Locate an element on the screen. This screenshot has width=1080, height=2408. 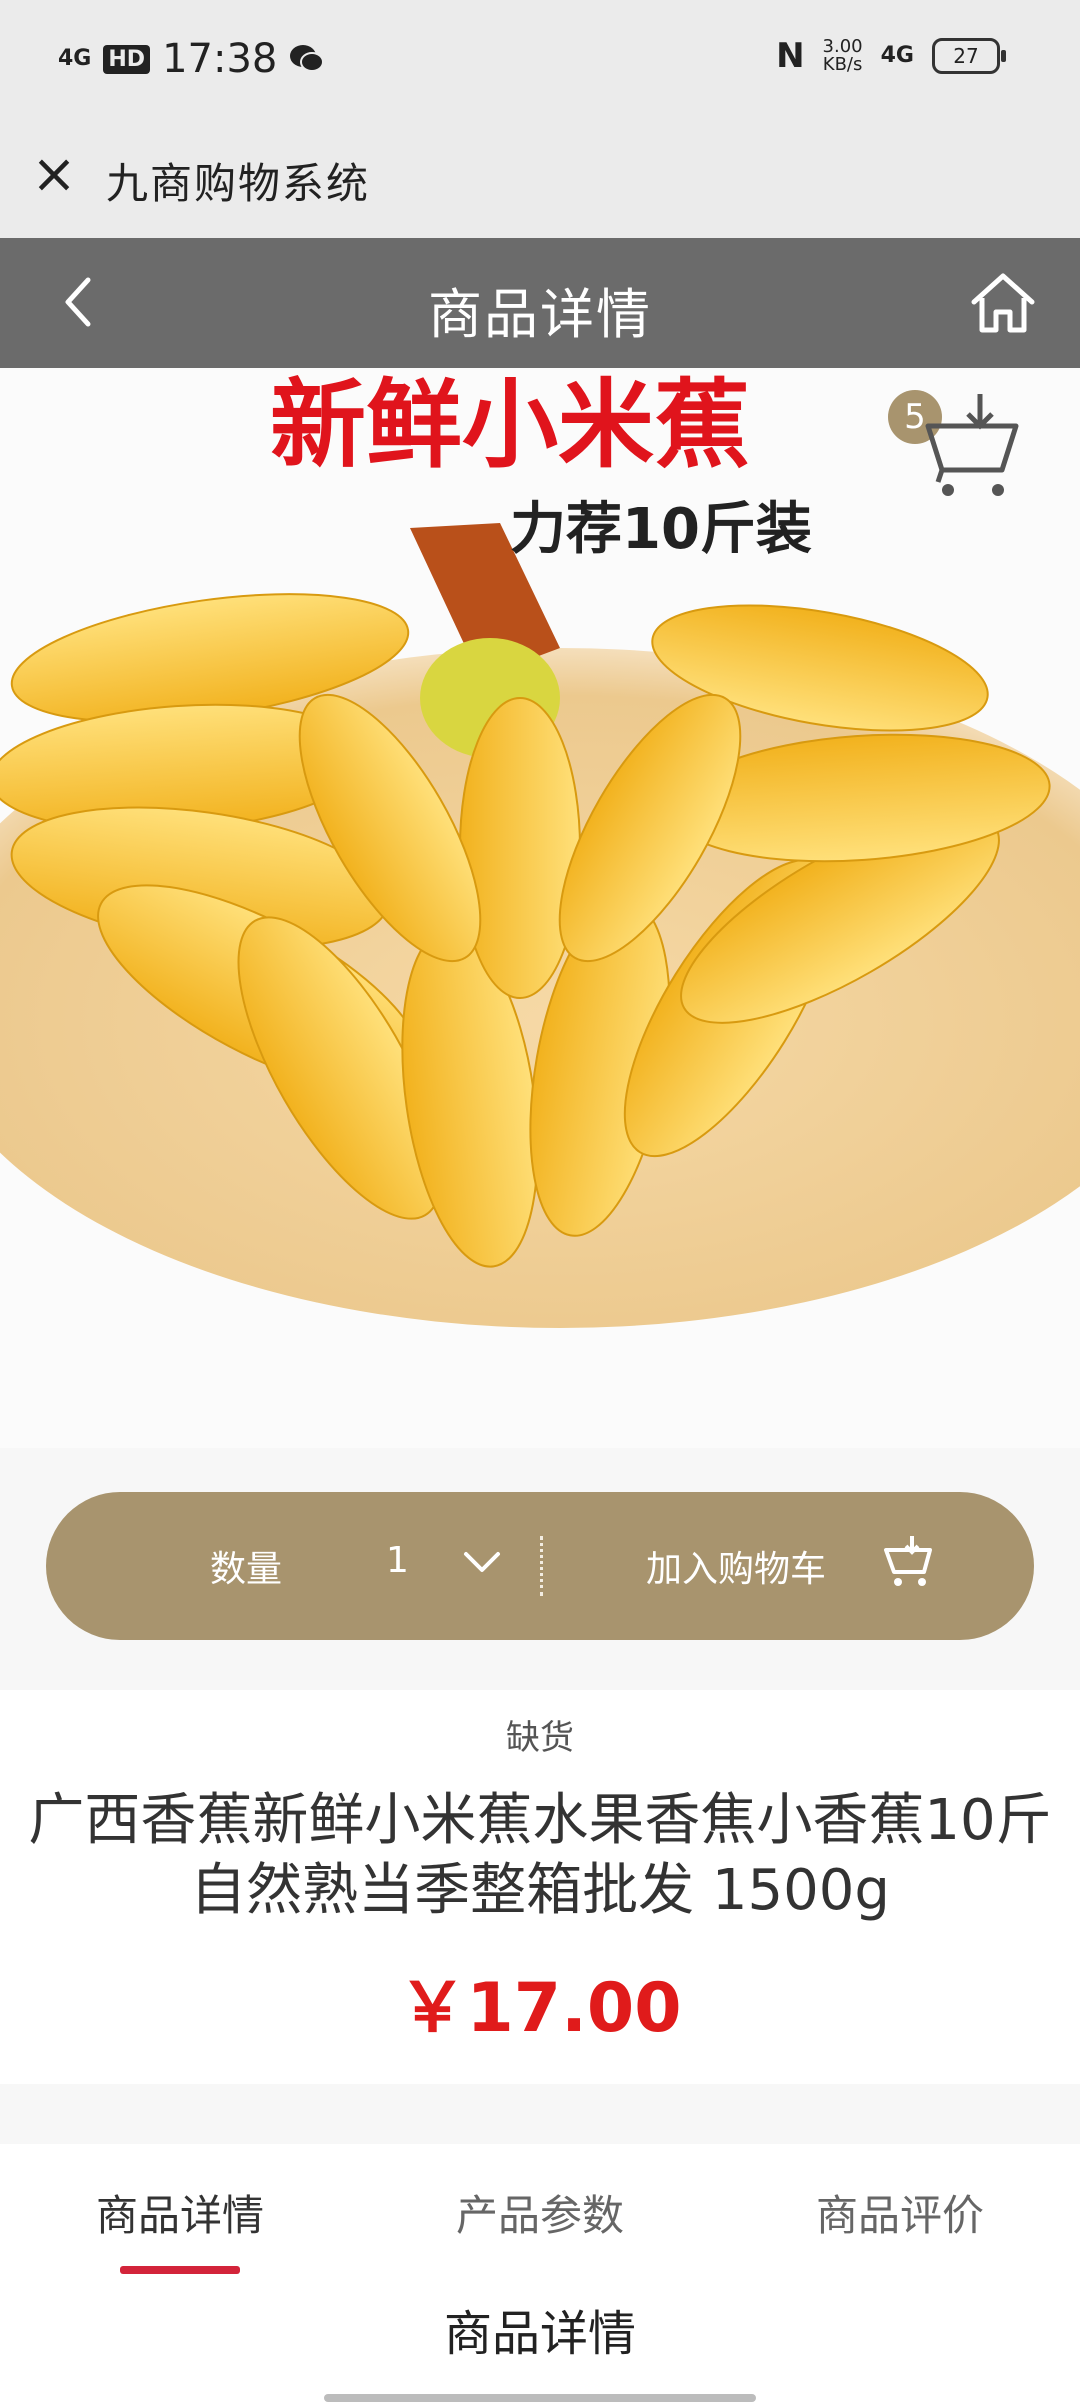
detail-tabs: 商品详情 产品参数 商品评价 商品详情 is located at coordinates (540, 2276).